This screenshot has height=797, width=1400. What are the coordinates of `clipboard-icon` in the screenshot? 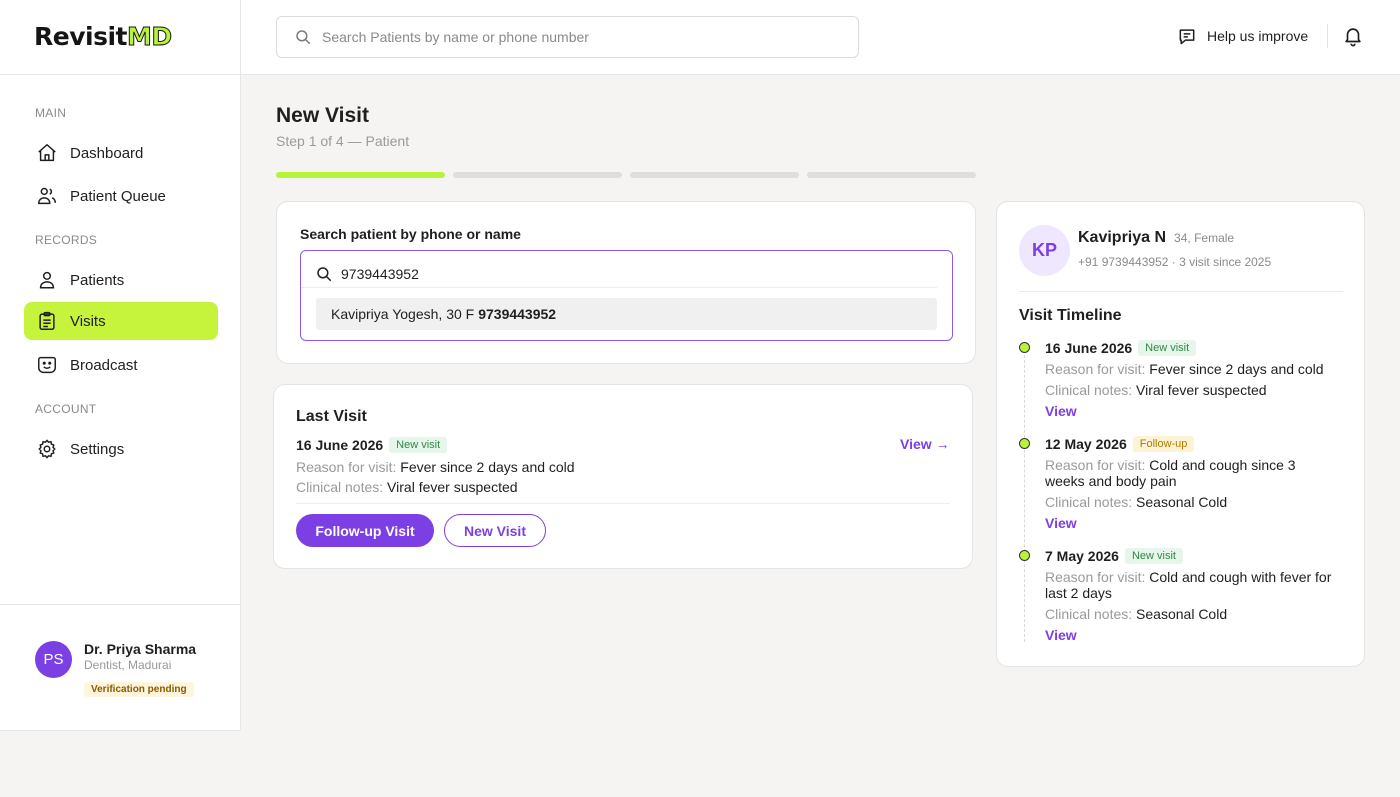 It's located at (47, 321).